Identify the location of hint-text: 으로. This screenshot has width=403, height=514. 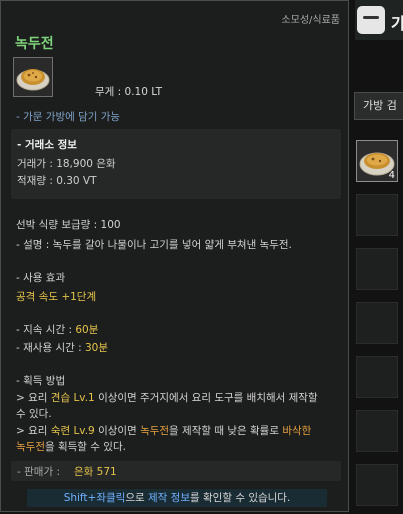
(137, 498).